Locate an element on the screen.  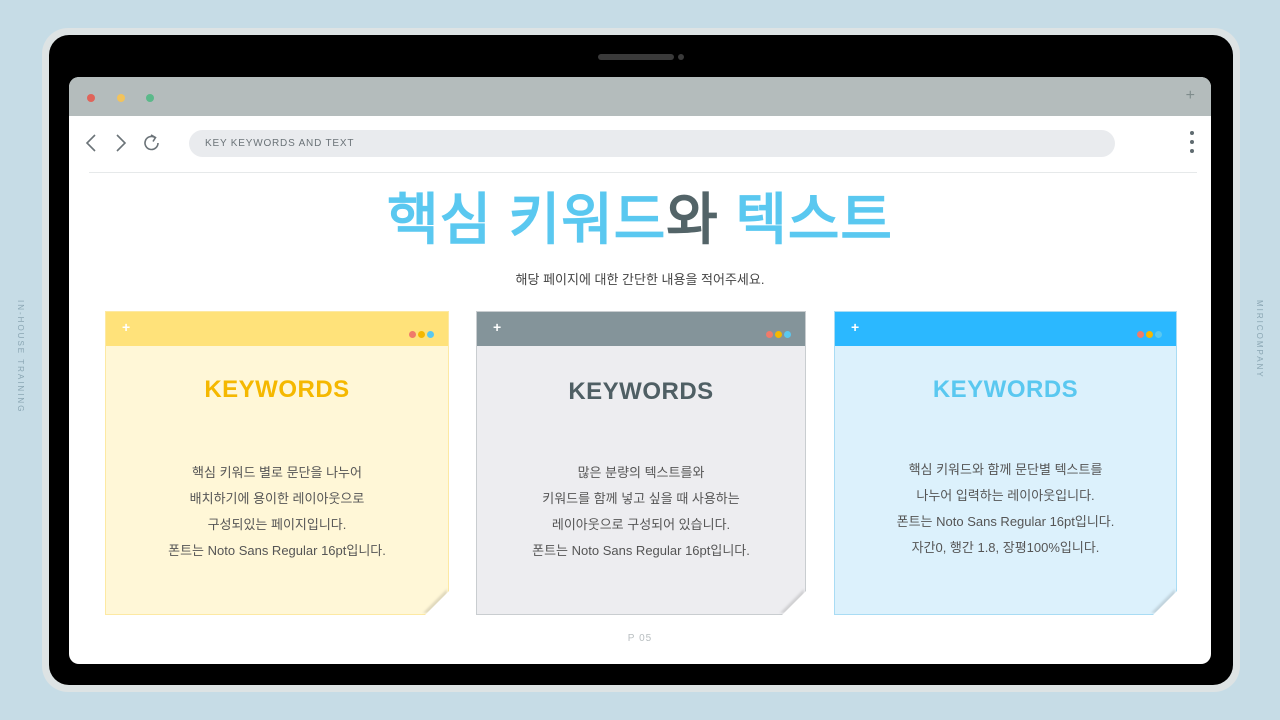
card-line: 핵심 키워드 별로 문단을 나누어 is located at coordinates (277, 472).